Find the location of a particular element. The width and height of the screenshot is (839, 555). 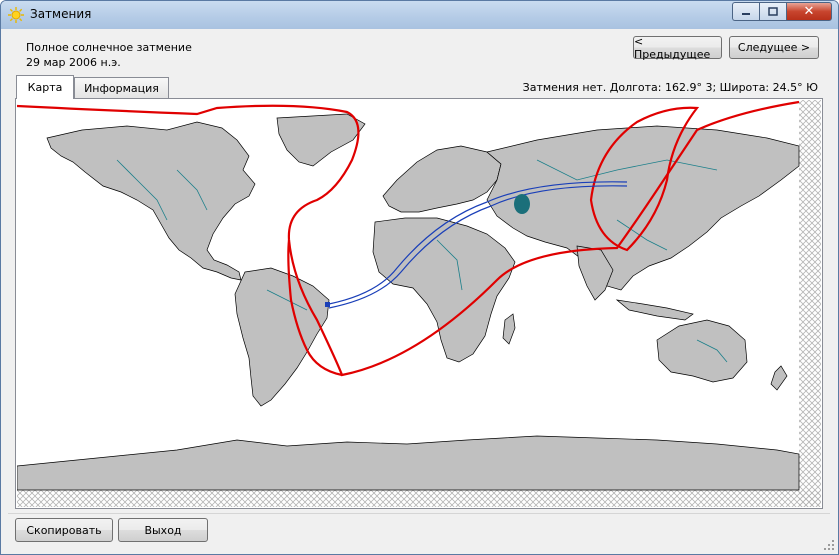

eclipse-date-label: 29 мар 2006 н.э. is located at coordinates (73, 62).